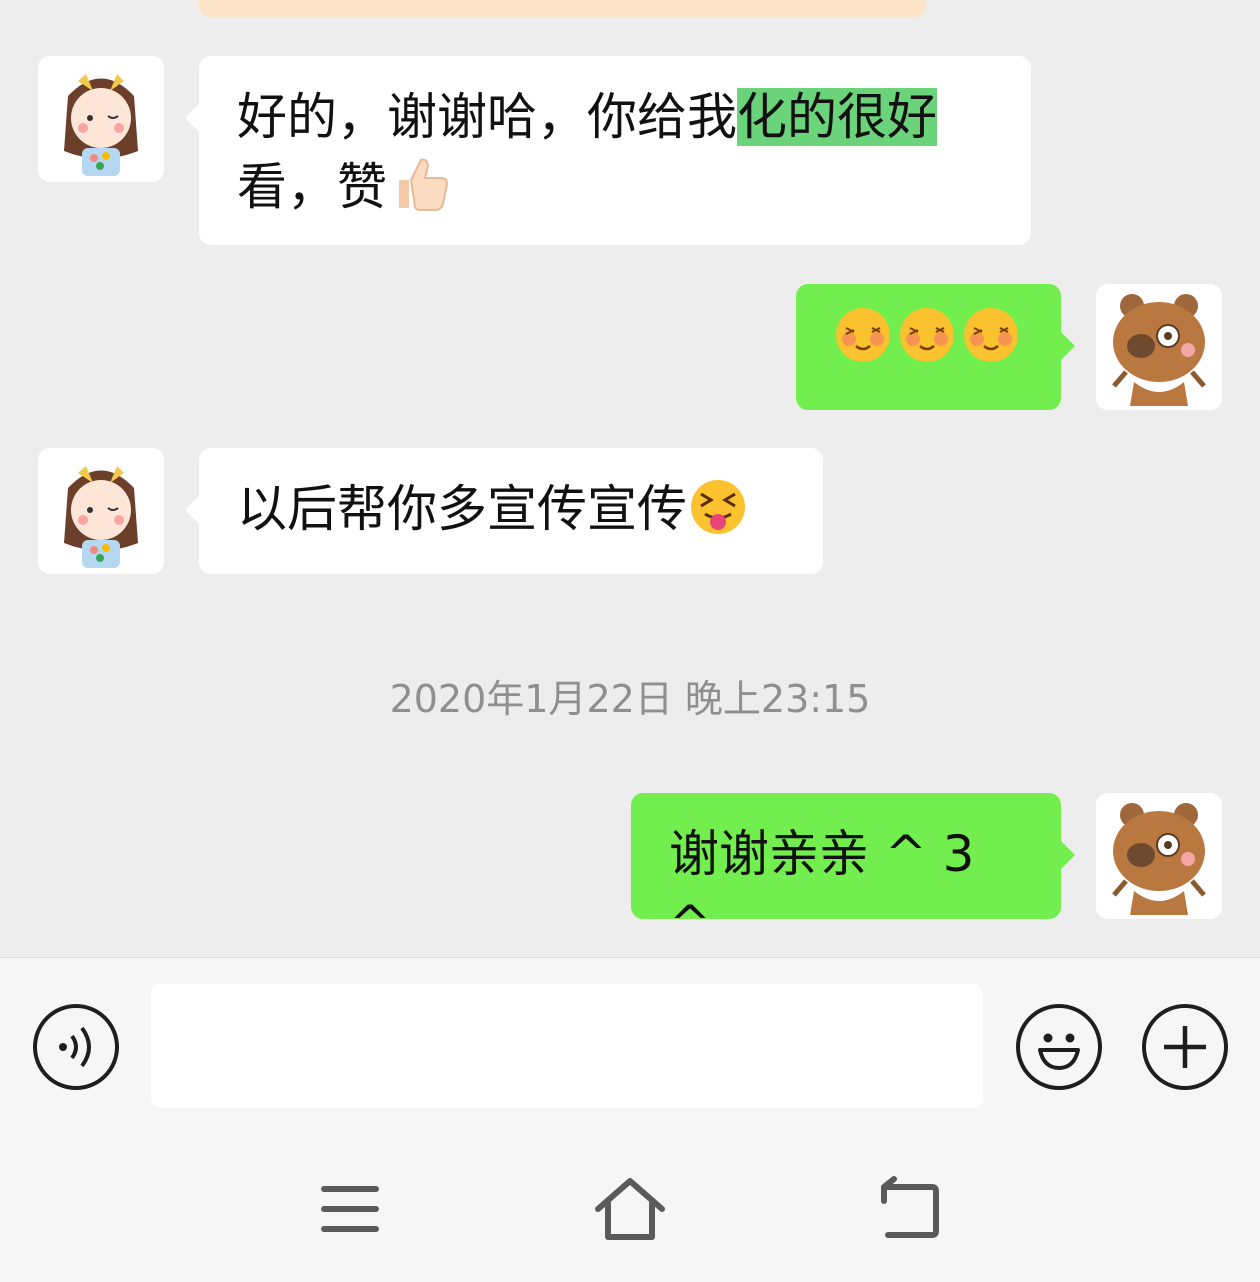  I want to click on message-text: 看，赞, so click(312, 187).